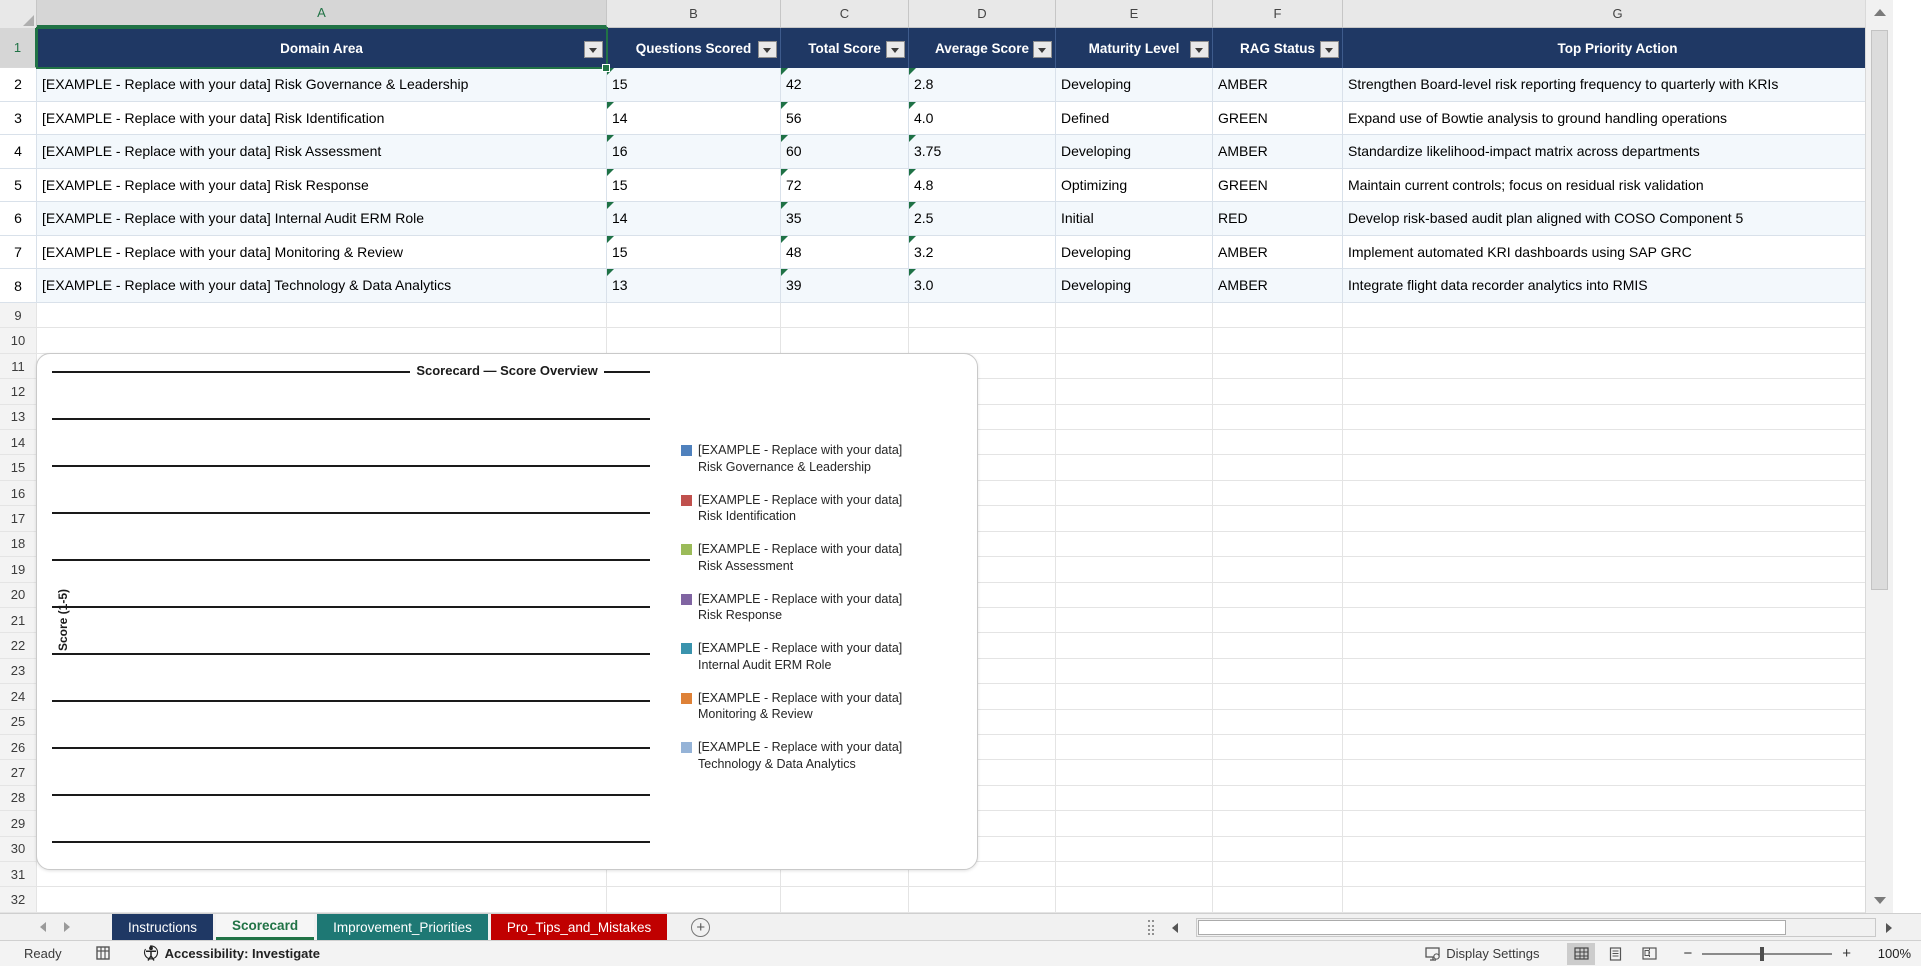  I want to click on sheet-tab-scorecard: Scorecard, so click(265, 927).